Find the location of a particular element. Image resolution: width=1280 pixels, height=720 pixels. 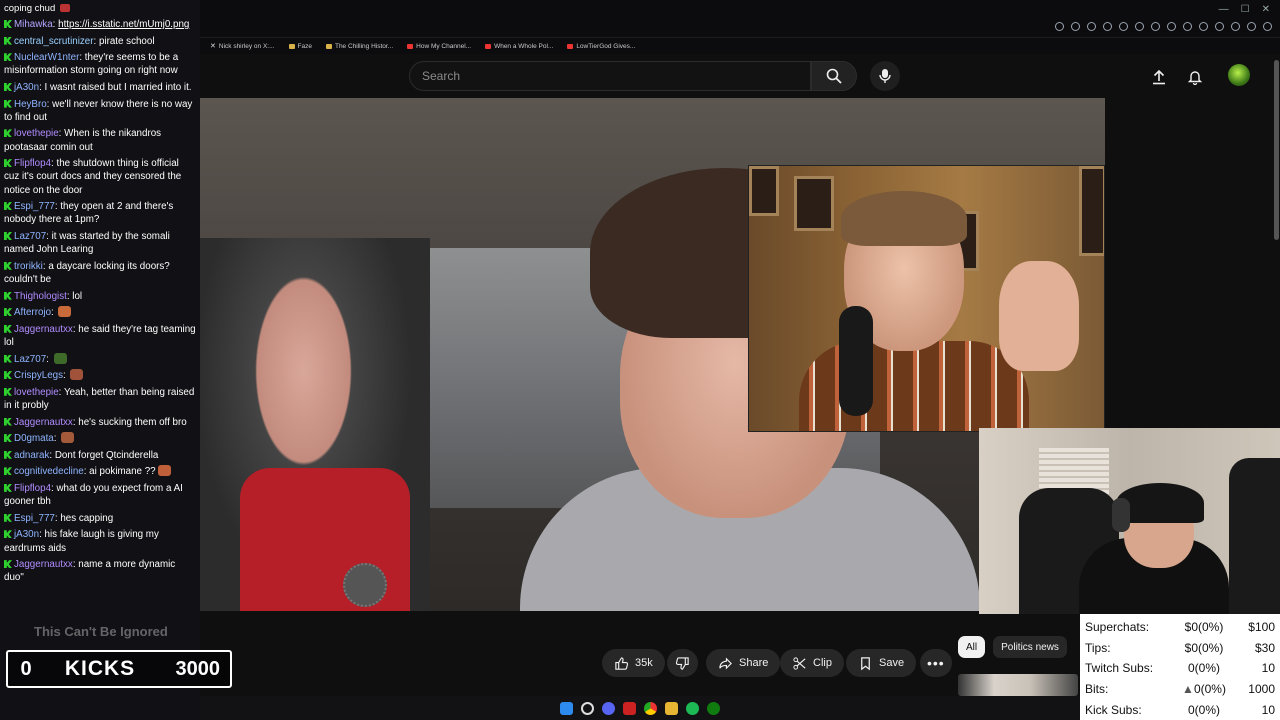

chat-text: lol is located at coordinates (77, 296).